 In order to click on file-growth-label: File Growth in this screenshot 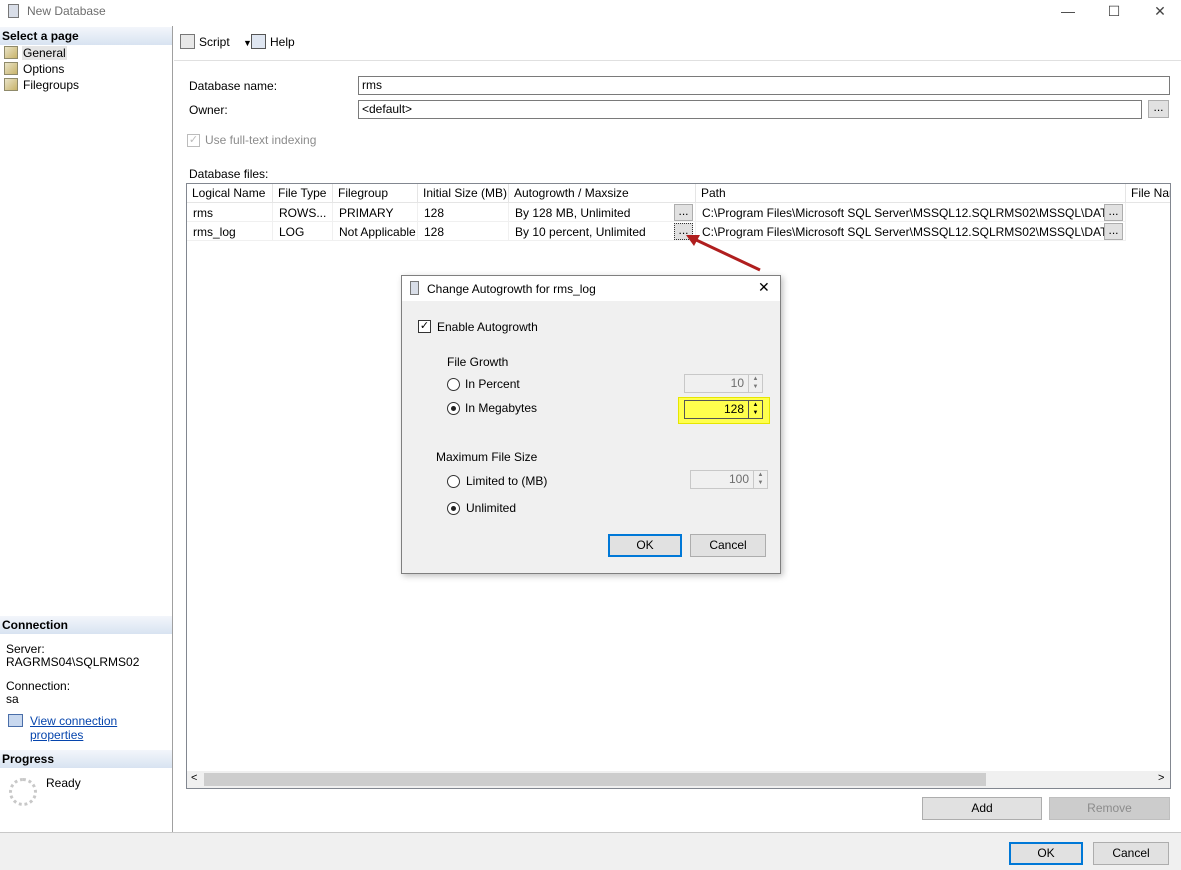, I will do `click(478, 362)`.